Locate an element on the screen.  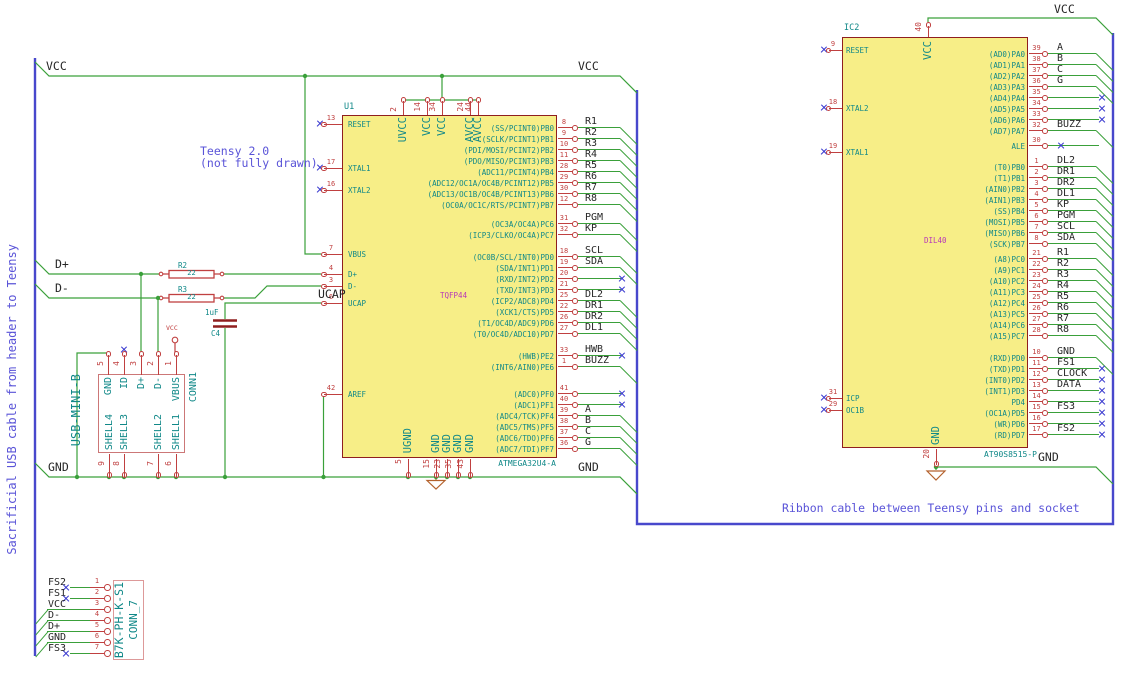
net-label-dminus: D- is located at coordinates (62, 288).